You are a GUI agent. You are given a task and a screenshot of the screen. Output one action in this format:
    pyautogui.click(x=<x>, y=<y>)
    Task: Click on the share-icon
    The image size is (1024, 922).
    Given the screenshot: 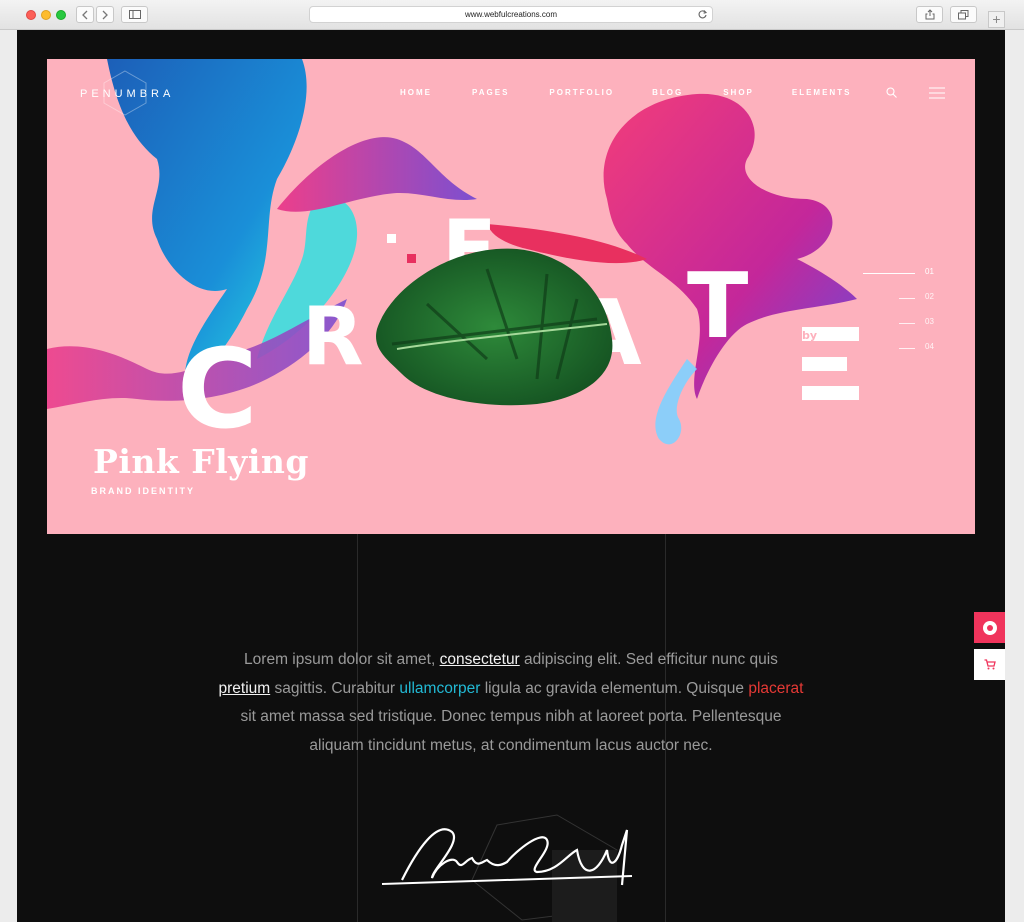 What is the action you would take?
    pyautogui.click(x=929, y=14)
    